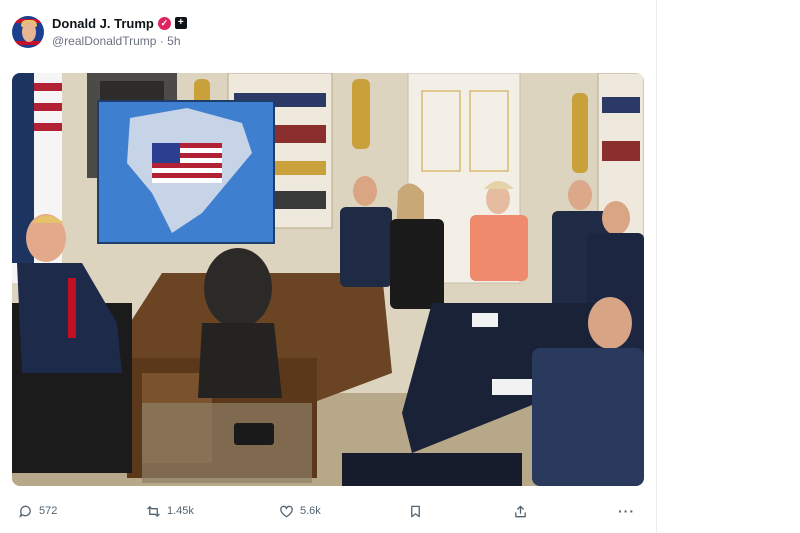 The image size is (800, 533). I want to click on avatar-face, so click(29, 32).